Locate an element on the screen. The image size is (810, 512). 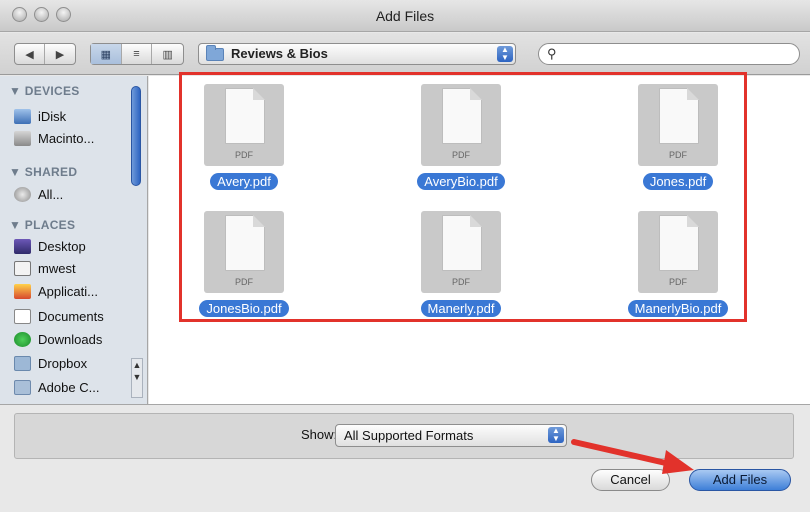
hard-drive-icon is located at coordinates (22, 138).